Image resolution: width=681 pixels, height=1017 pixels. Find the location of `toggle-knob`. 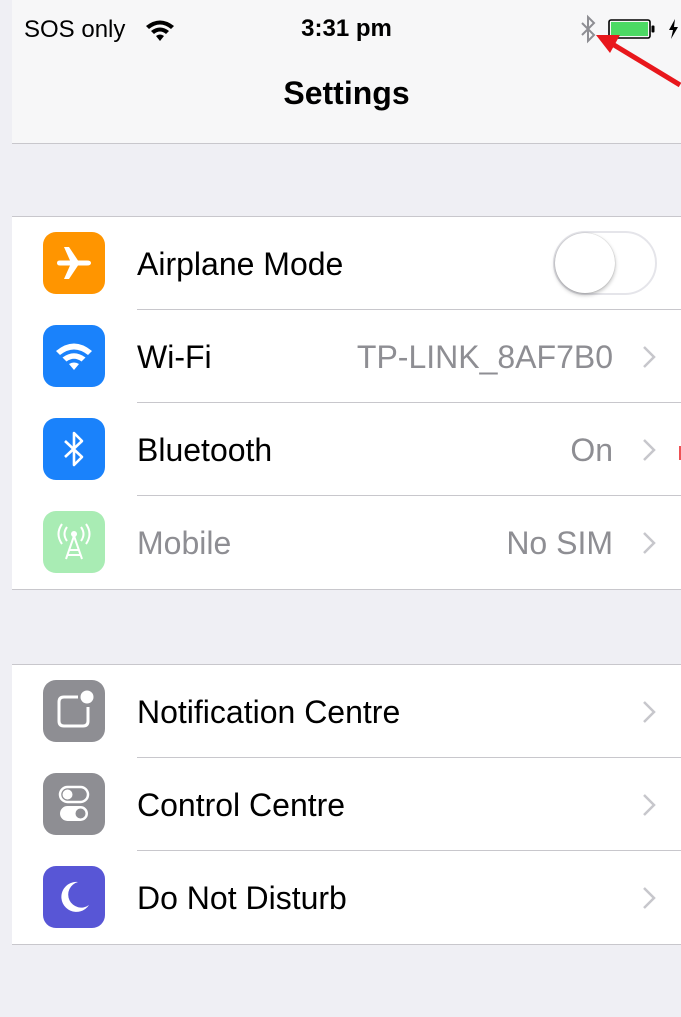

toggle-knob is located at coordinates (585, 263).